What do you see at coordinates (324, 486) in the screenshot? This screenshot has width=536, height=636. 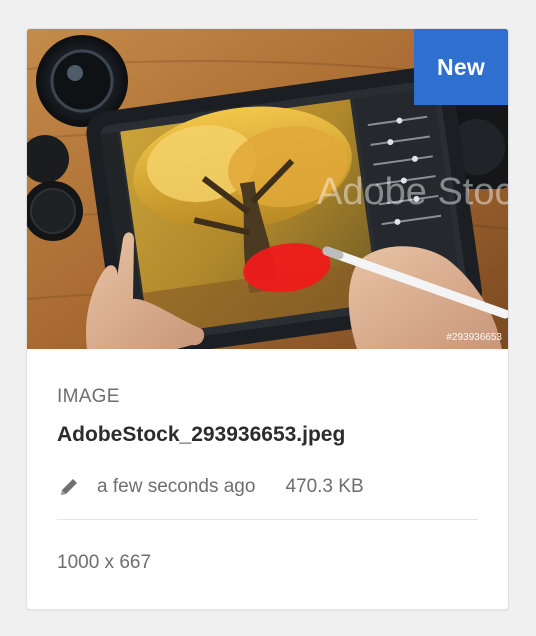 I see `file-size: 470.3 KB` at bounding box center [324, 486].